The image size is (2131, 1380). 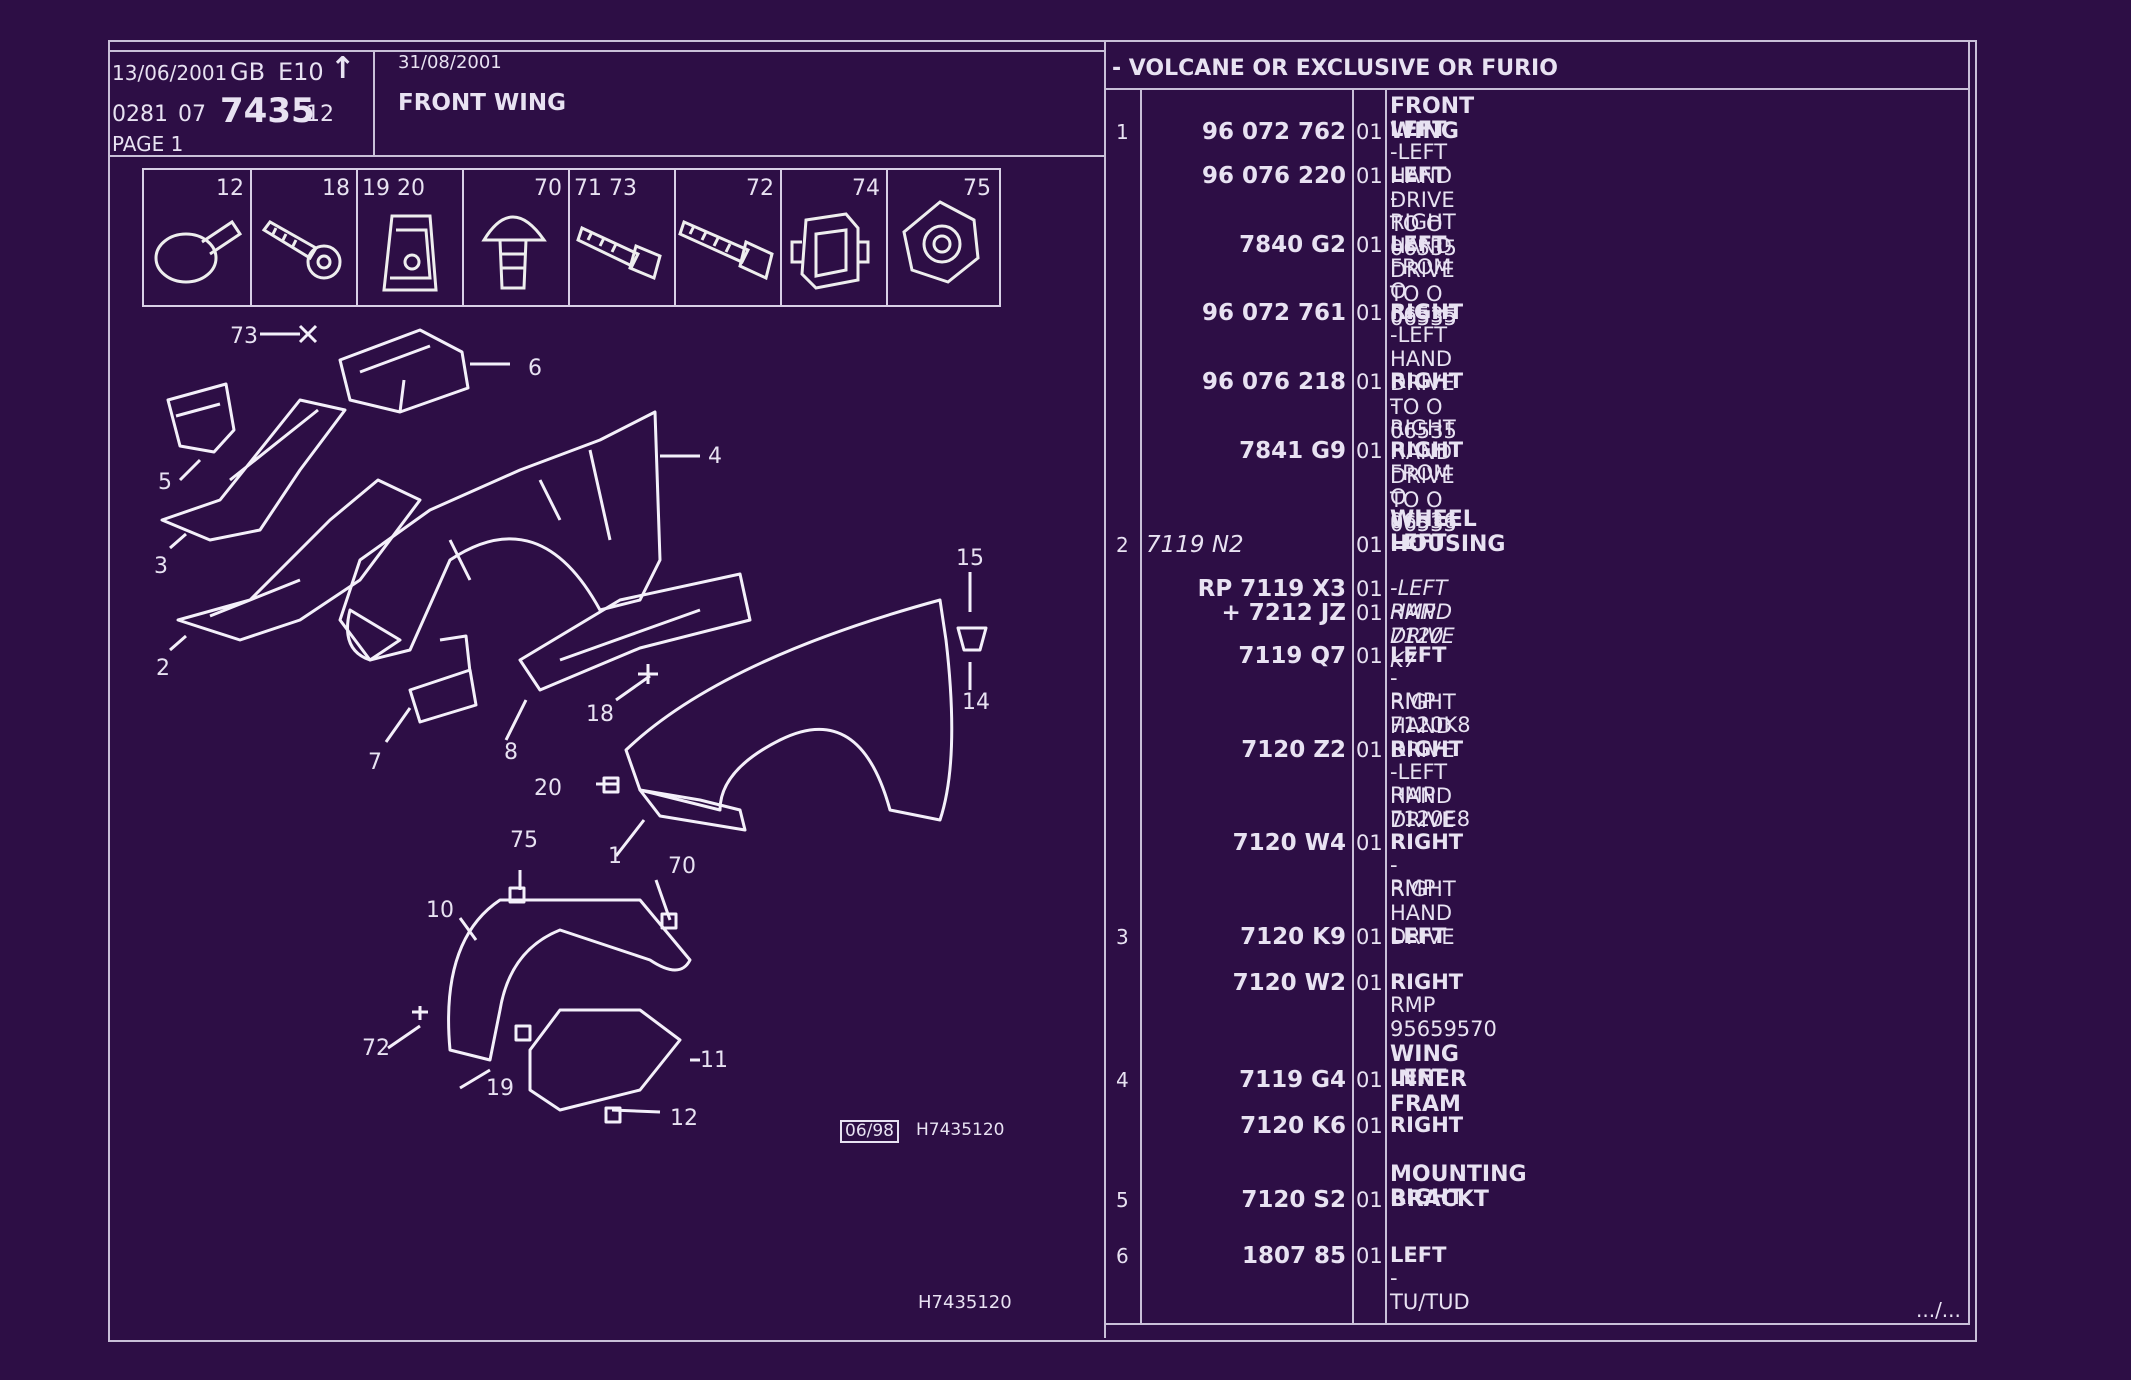 What do you see at coordinates (1430, 807) in the screenshot?
I see `row-description: RMP 7120E8` at bounding box center [1430, 807].